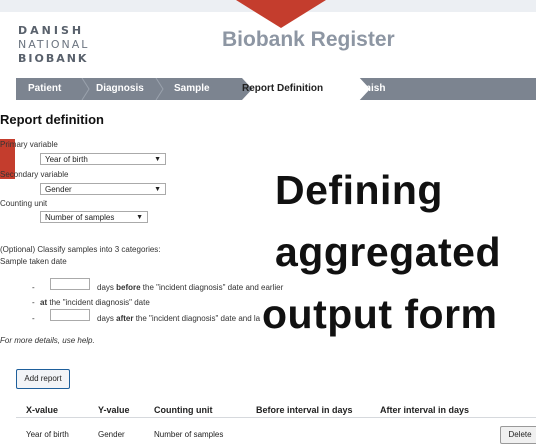 This screenshot has height=448, width=536. I want to click on primary-variable-select: Year of birth ▼, so click(103, 159).